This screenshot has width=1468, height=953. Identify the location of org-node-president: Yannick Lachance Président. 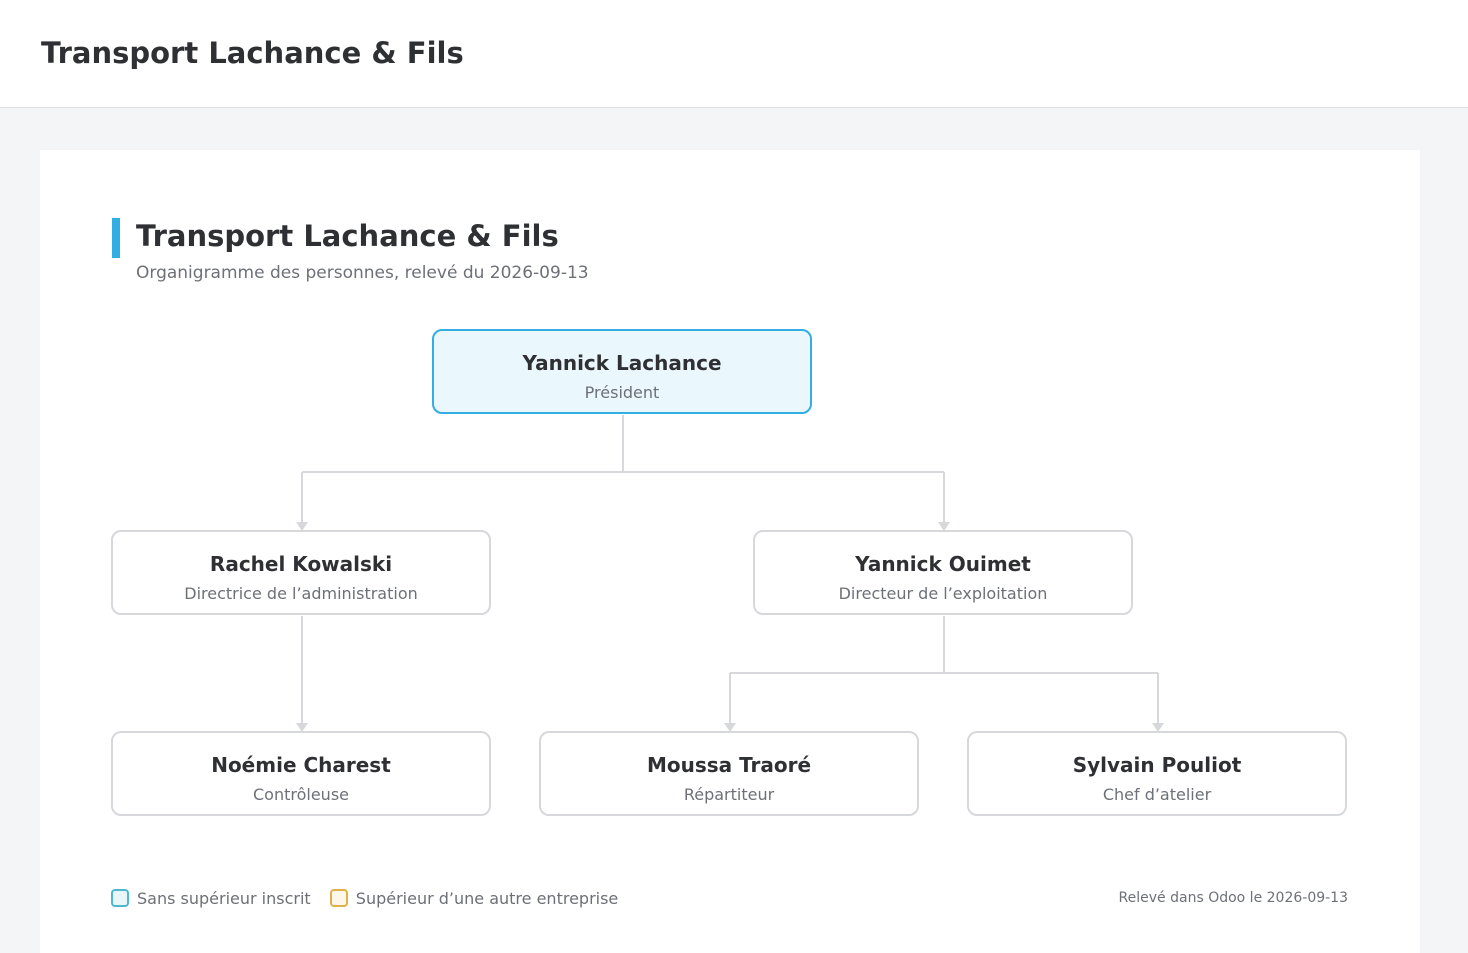
(622, 371).